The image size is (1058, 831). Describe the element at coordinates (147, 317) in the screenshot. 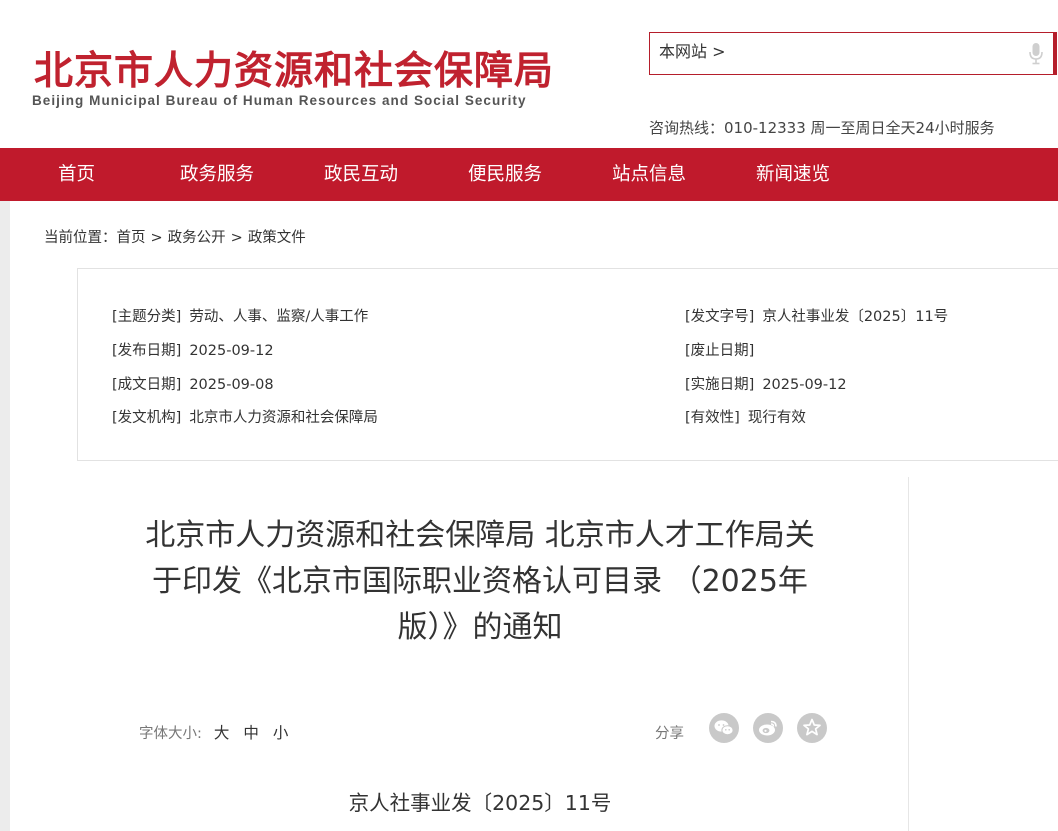

I see `metadata-key: [主题分类]` at that location.